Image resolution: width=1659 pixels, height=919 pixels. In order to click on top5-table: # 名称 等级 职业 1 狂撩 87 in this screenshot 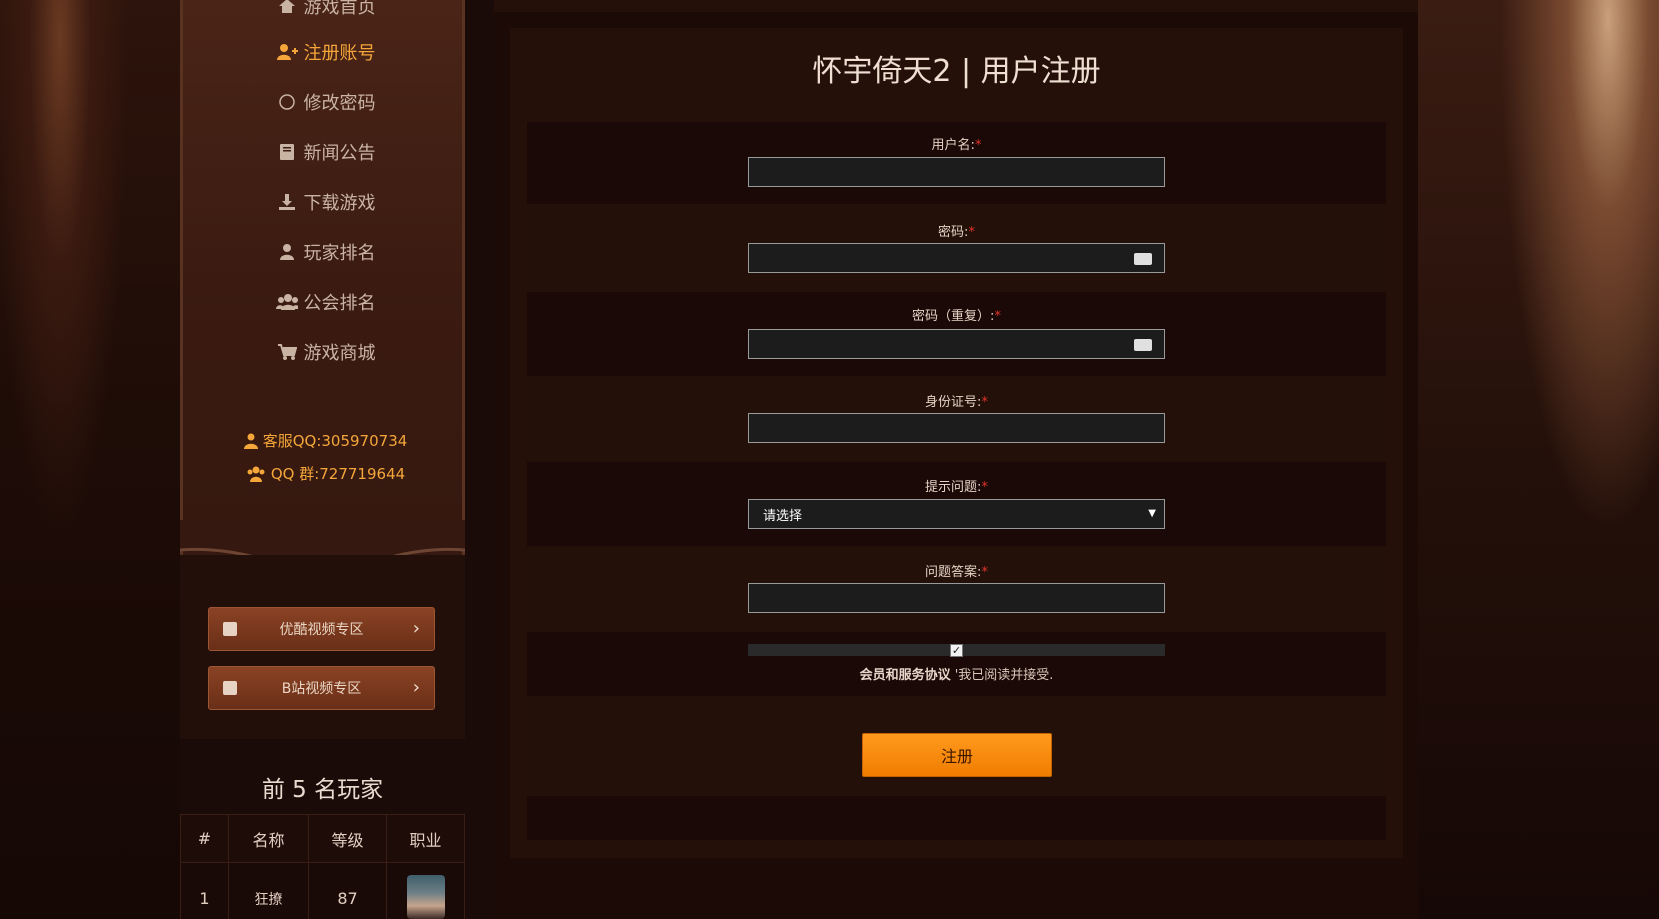, I will do `click(322, 866)`.